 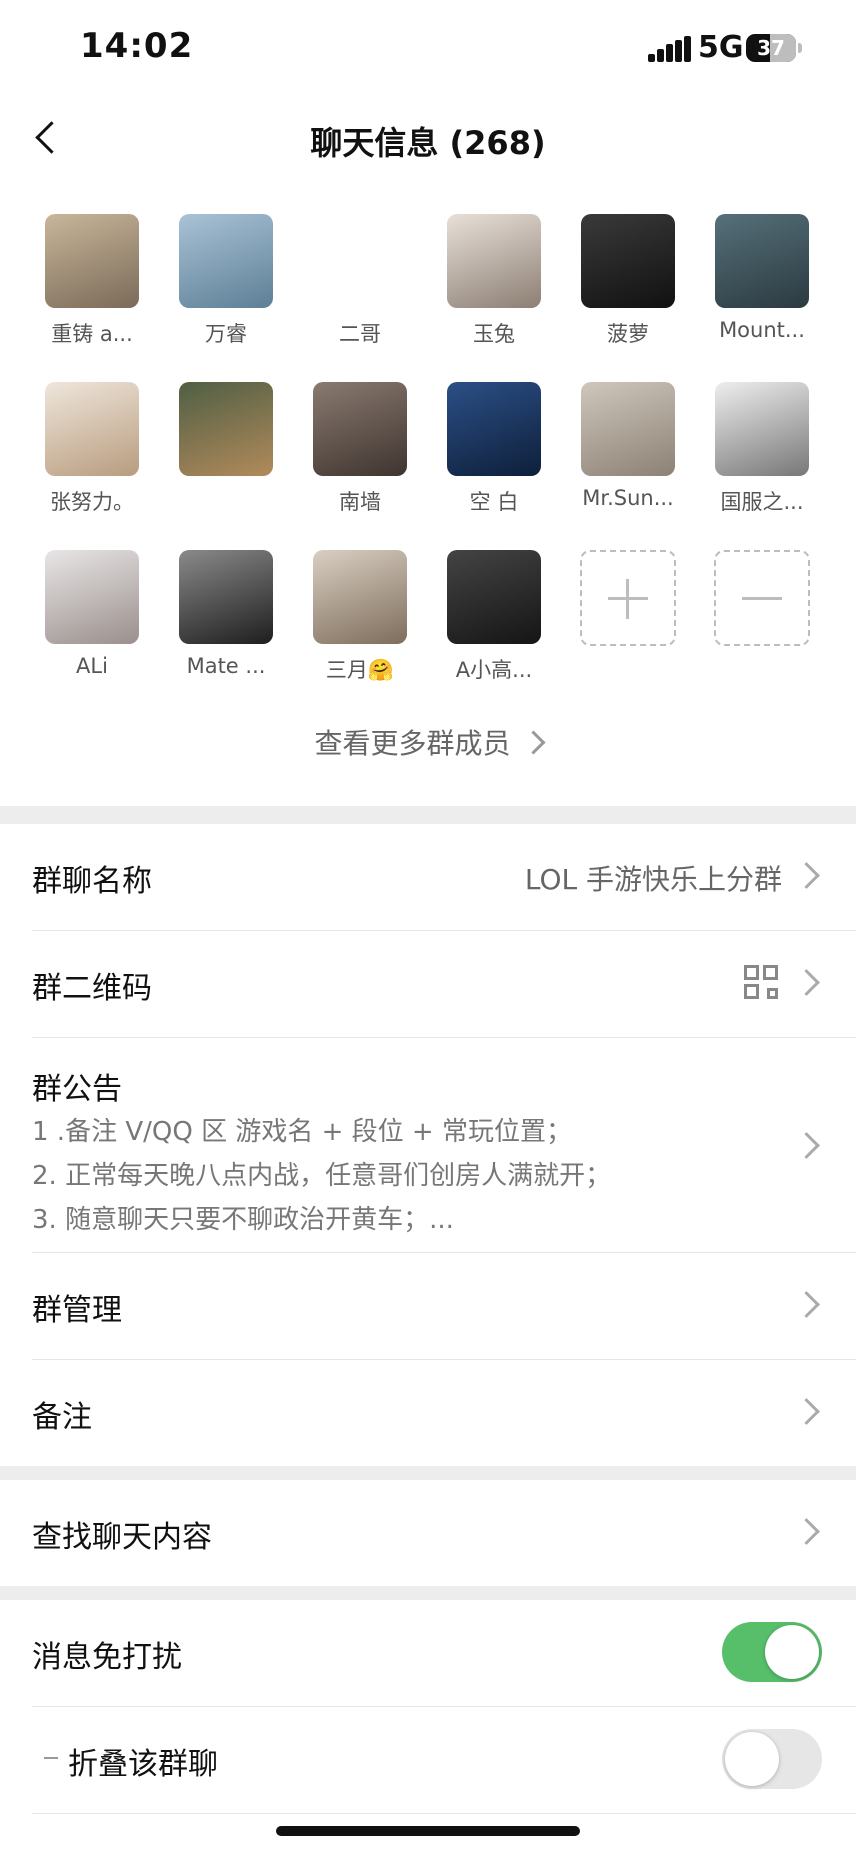 What do you see at coordinates (772, 1759) in the screenshot?
I see `fold-toggle` at bounding box center [772, 1759].